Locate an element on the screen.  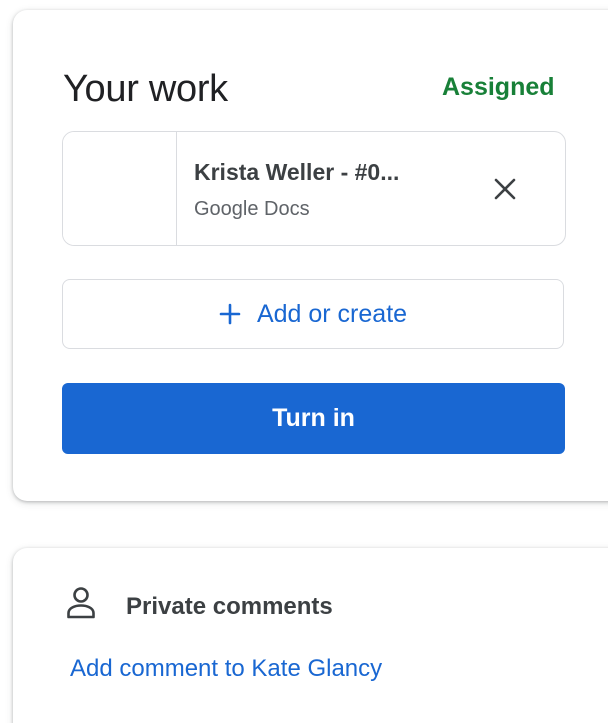
close-icon is located at coordinates (505, 189).